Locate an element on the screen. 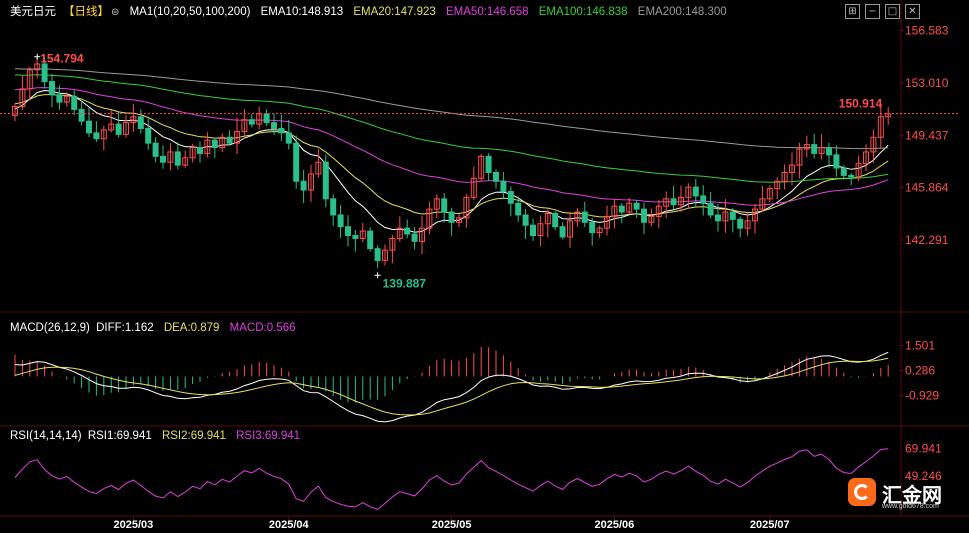 The image size is (969, 533). high-label: 154.794 is located at coordinates (62, 59).